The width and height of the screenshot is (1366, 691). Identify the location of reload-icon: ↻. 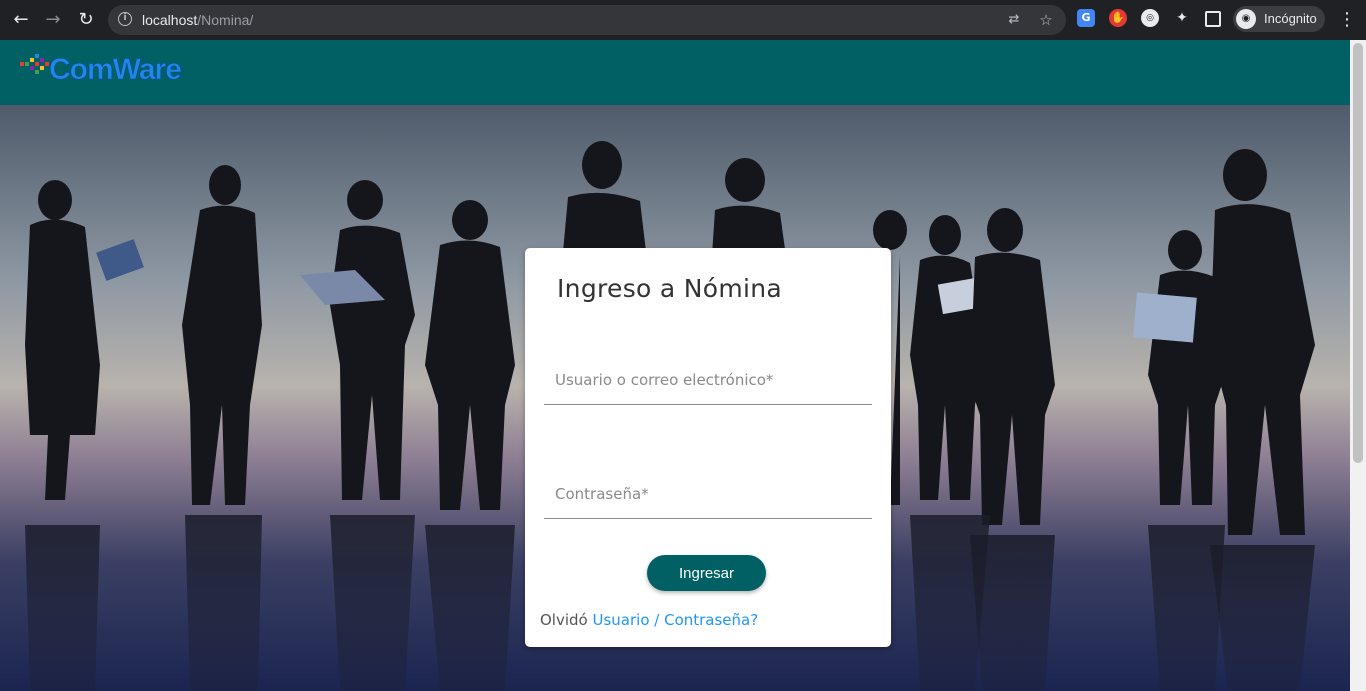
(86, 20).